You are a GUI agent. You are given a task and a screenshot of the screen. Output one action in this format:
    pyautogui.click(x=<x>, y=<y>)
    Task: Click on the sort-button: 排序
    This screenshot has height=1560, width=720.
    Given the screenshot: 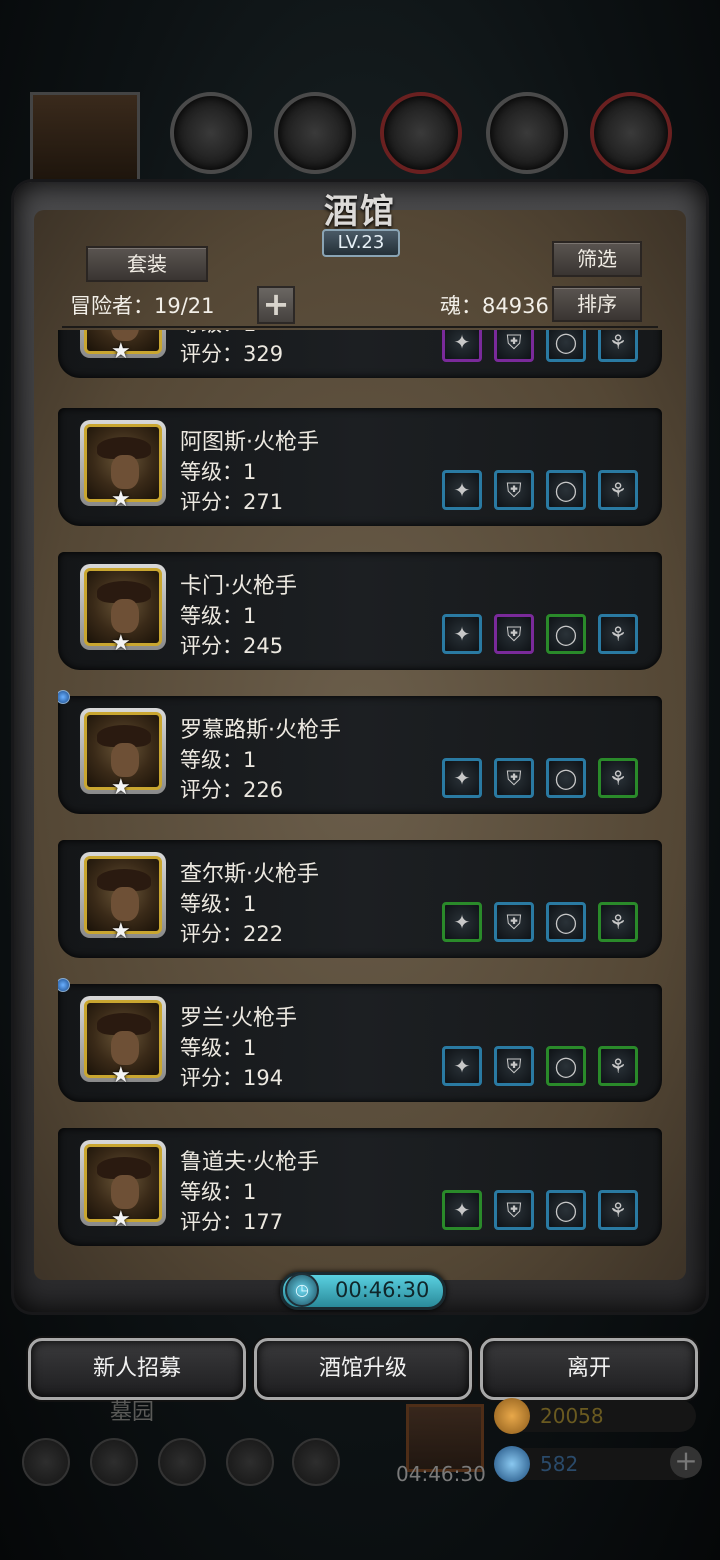 What is the action you would take?
    pyautogui.click(x=597, y=304)
    